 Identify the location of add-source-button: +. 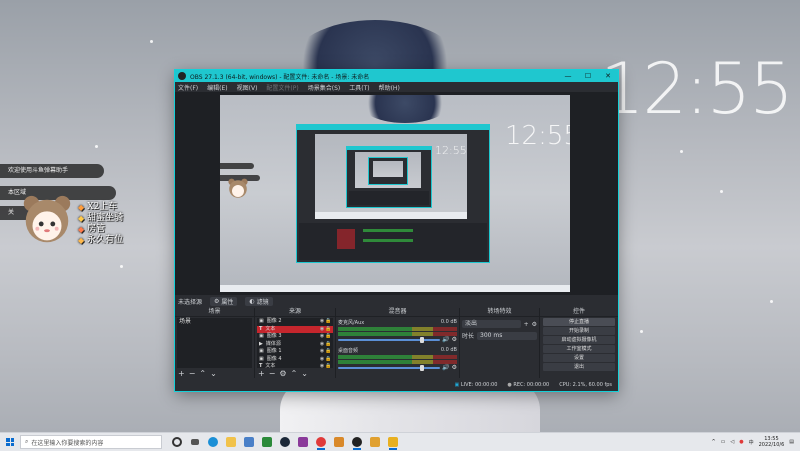
(261, 373).